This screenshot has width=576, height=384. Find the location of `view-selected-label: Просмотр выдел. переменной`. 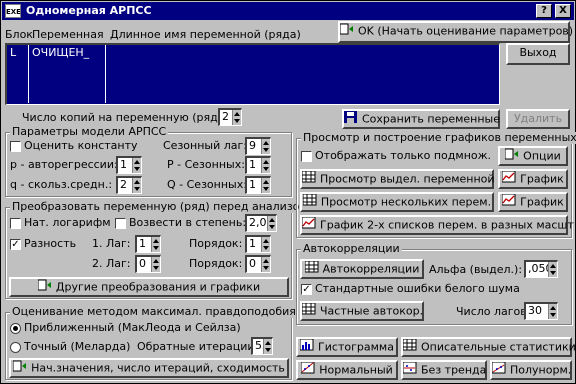

view-selected-label: Просмотр выдел. переменной is located at coordinates (407, 179).